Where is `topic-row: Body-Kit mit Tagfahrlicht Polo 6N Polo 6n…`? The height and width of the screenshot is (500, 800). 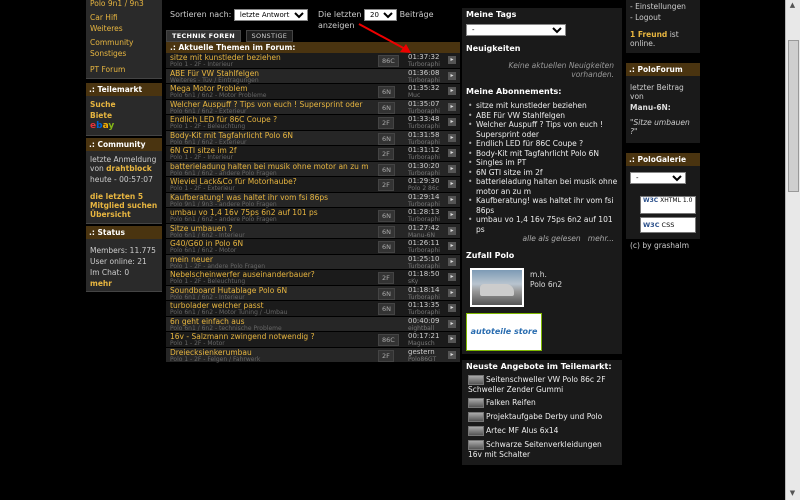
topic-row: Body-Kit mit Tagfahrlicht Polo 6N Polo 6n… is located at coordinates (313, 138).